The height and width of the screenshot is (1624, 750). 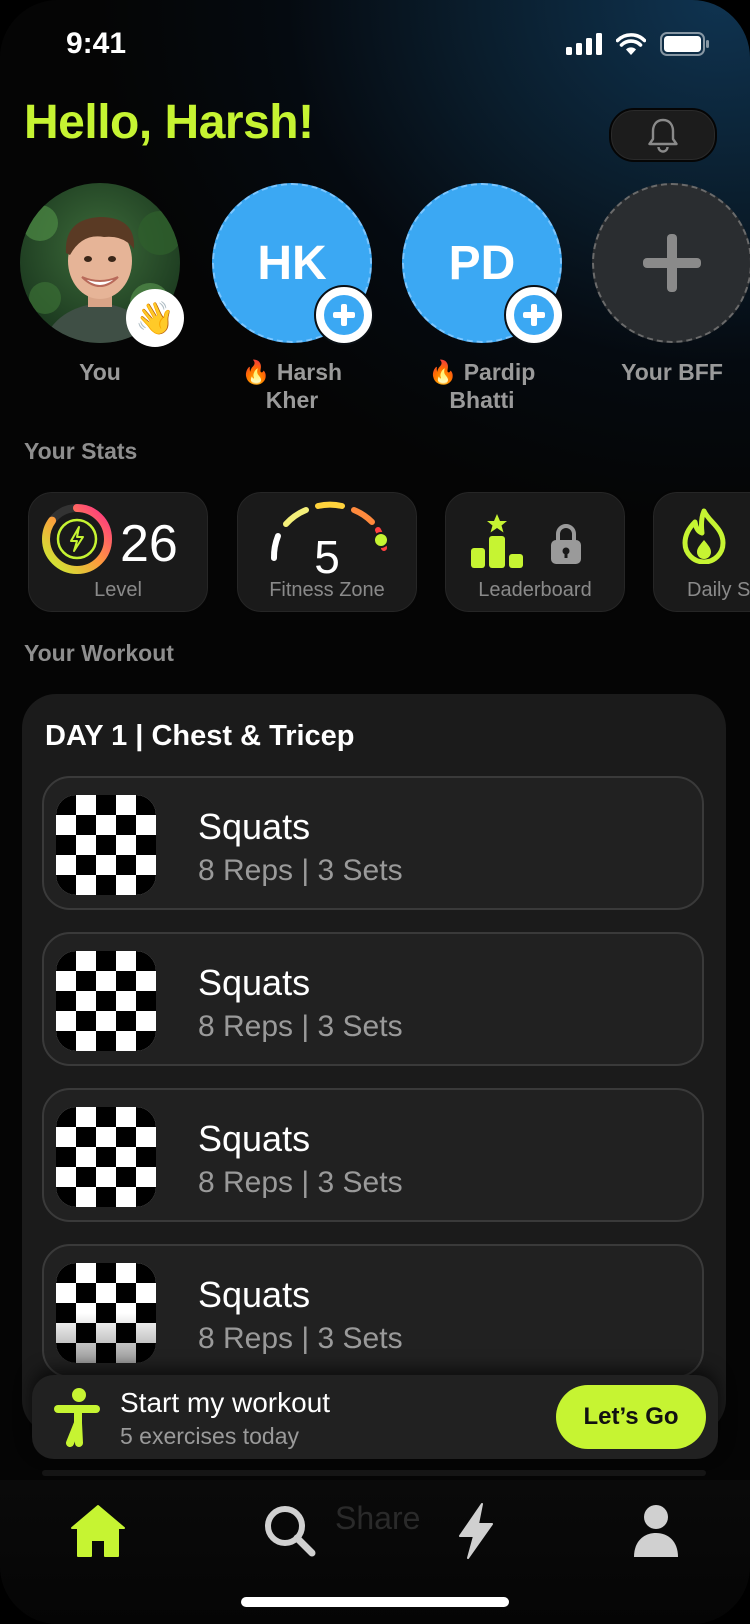 What do you see at coordinates (535, 552) in the screenshot?
I see `stat-leaderboard: Leaderboard` at bounding box center [535, 552].